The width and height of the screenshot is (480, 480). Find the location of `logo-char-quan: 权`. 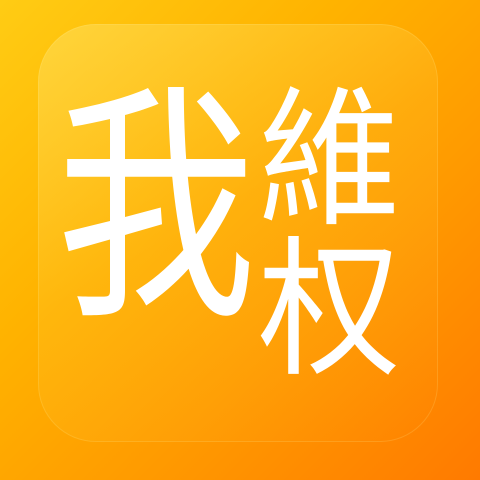

logo-char-quan: 权 is located at coordinates (329, 311).